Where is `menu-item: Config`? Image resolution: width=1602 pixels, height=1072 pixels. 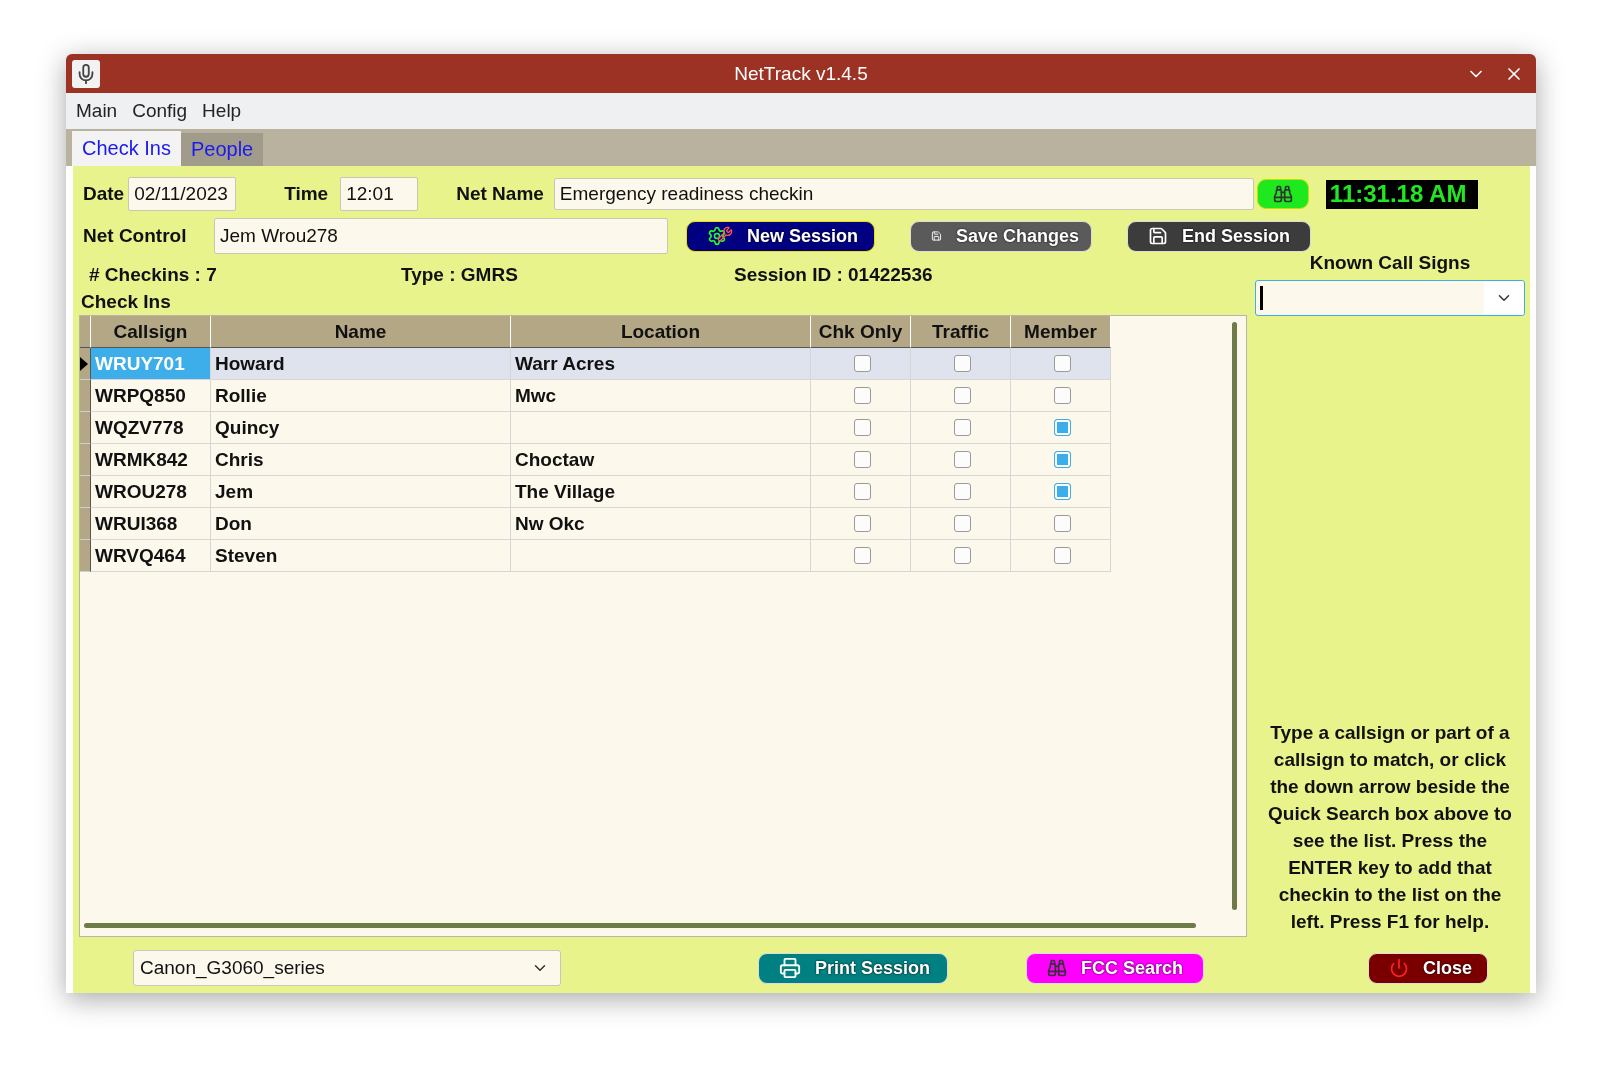
menu-item: Config is located at coordinates (160, 111).